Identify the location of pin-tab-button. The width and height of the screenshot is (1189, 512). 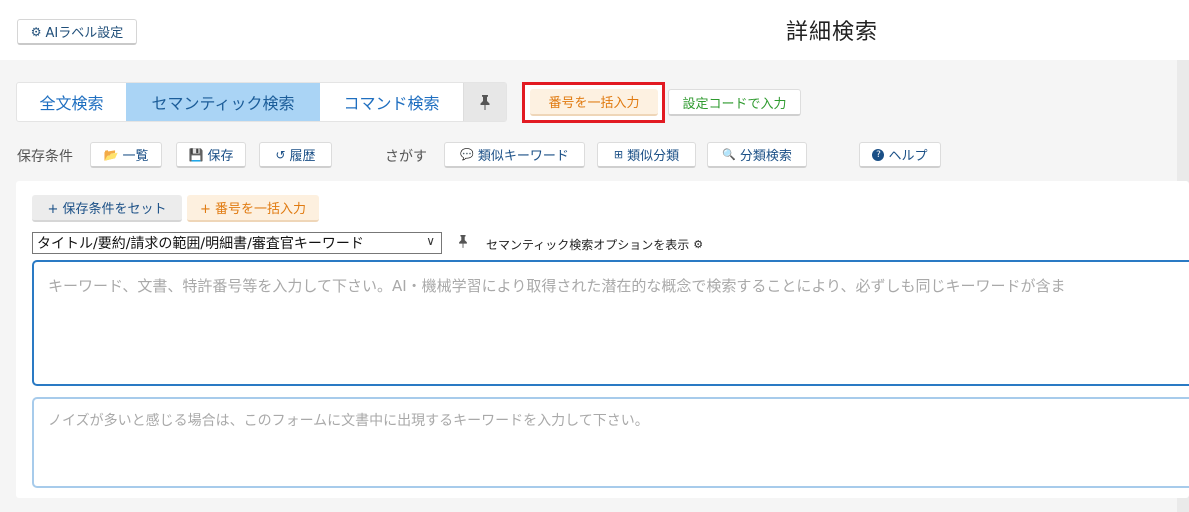
(484, 102).